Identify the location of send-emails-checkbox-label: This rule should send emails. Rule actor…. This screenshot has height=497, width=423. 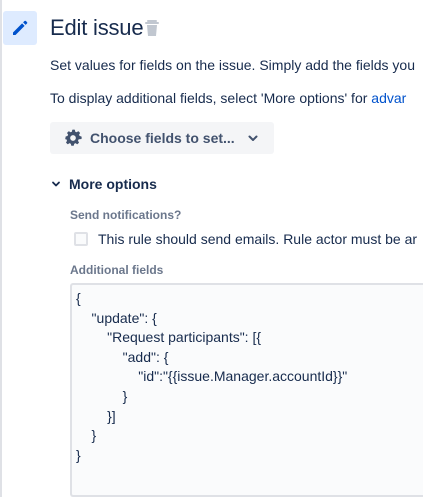
(257, 239).